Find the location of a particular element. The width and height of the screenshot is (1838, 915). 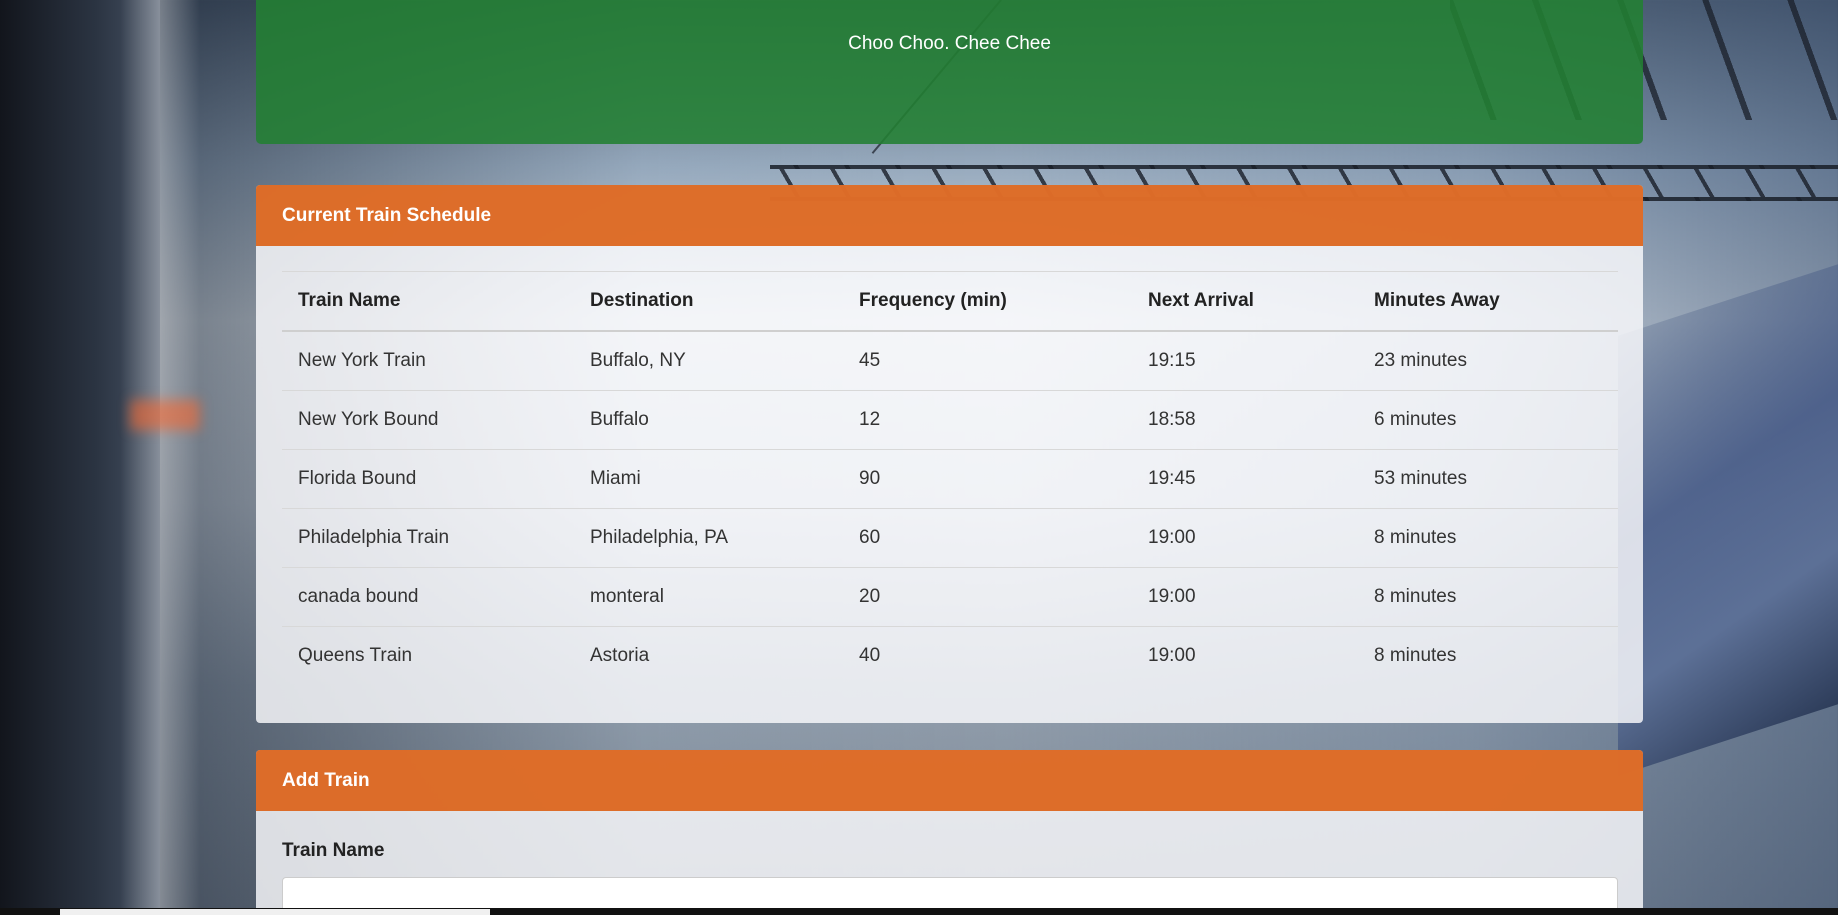

table-row: Queens Train Astoria 40 19:00 8 minutes is located at coordinates (950, 655).